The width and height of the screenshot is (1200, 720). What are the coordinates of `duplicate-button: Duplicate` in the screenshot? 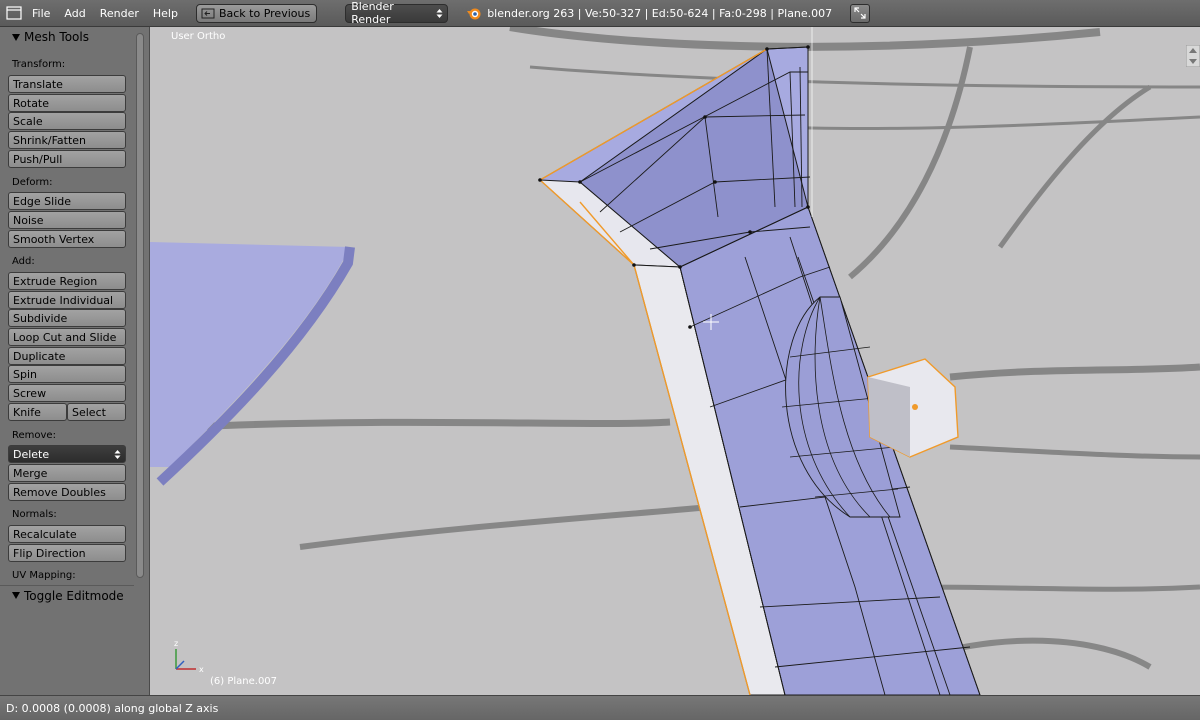 It's located at (67, 356).